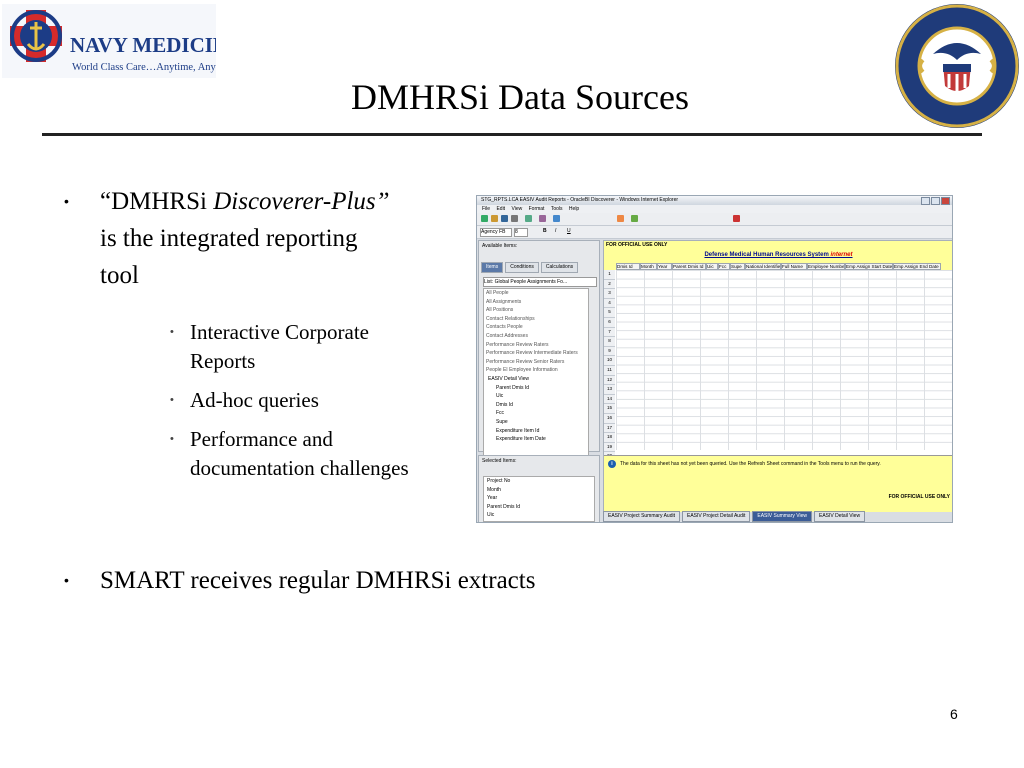  I want to click on column-header: Uic, so click(712, 266).